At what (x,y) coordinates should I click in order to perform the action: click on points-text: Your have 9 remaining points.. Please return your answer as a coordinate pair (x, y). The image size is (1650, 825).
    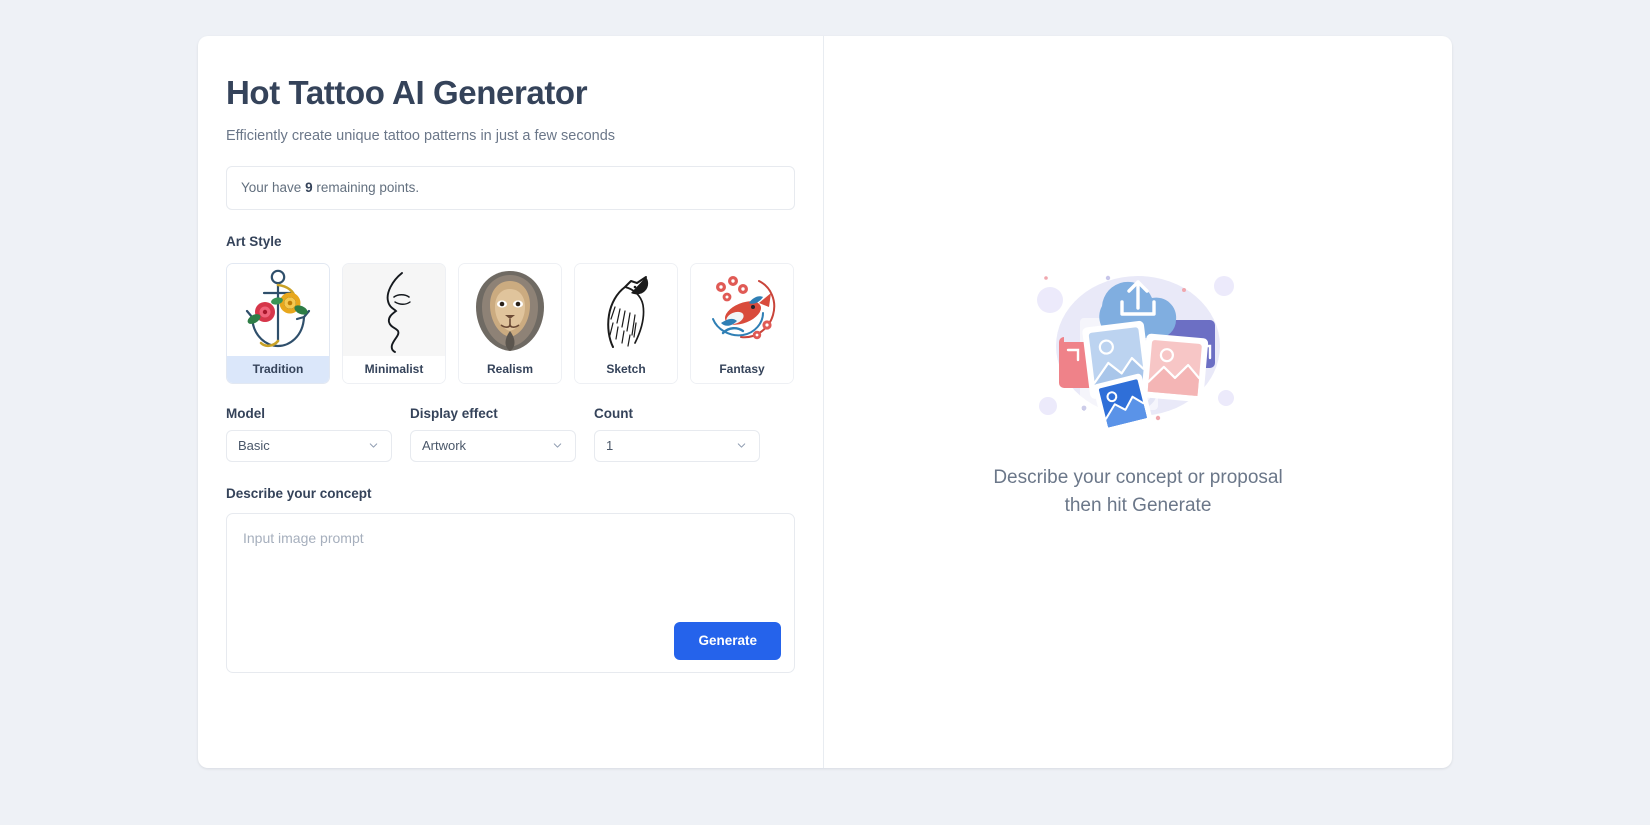
    Looking at the image, I should click on (330, 187).